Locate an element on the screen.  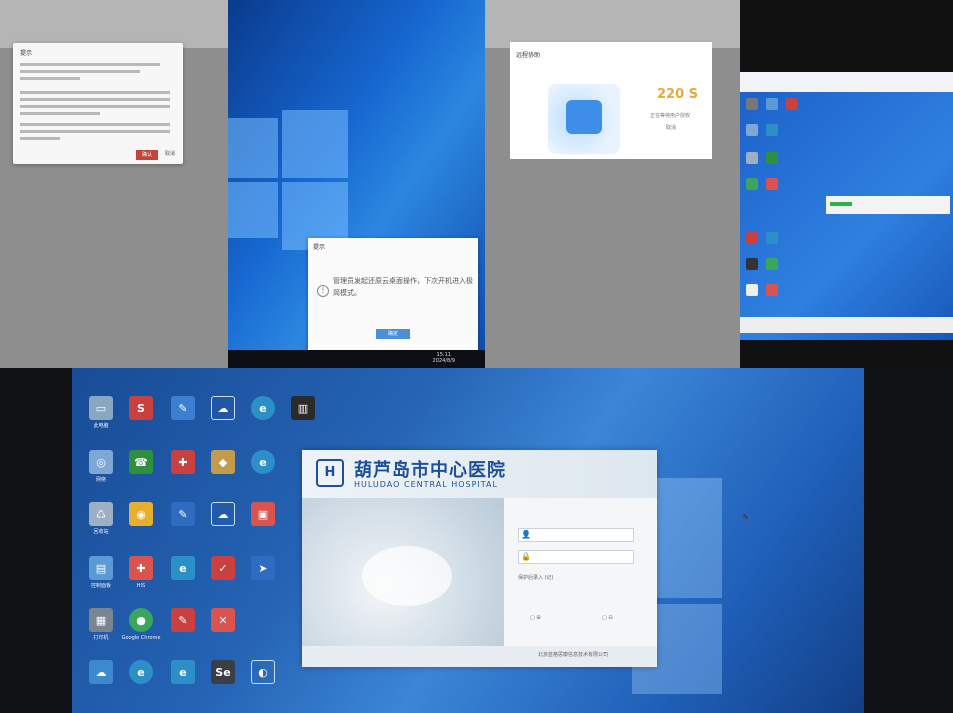
taskbar is located at coordinates (846, 325).